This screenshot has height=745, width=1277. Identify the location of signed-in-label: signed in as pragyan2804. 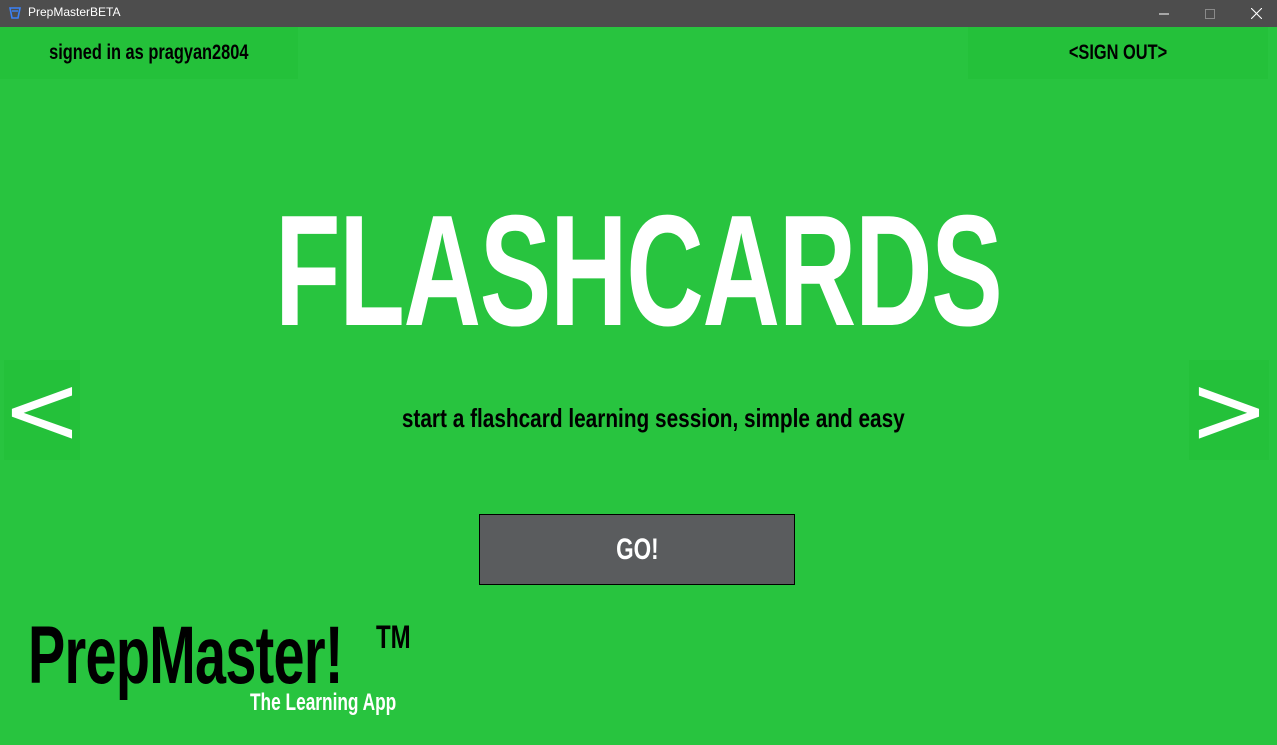
(149, 52).